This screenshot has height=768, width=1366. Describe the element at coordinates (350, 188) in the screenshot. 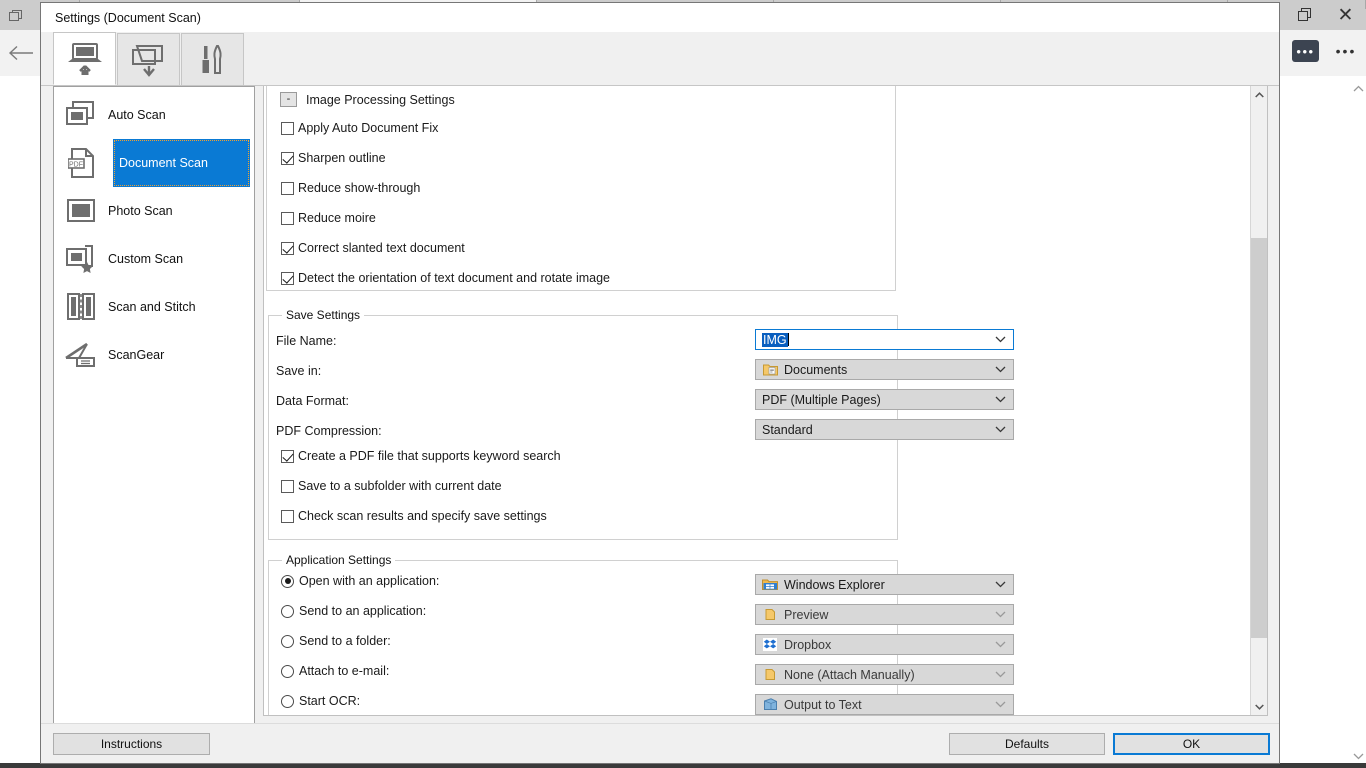

I see `checkbox-reduce-show-through: Reduce show-through` at that location.